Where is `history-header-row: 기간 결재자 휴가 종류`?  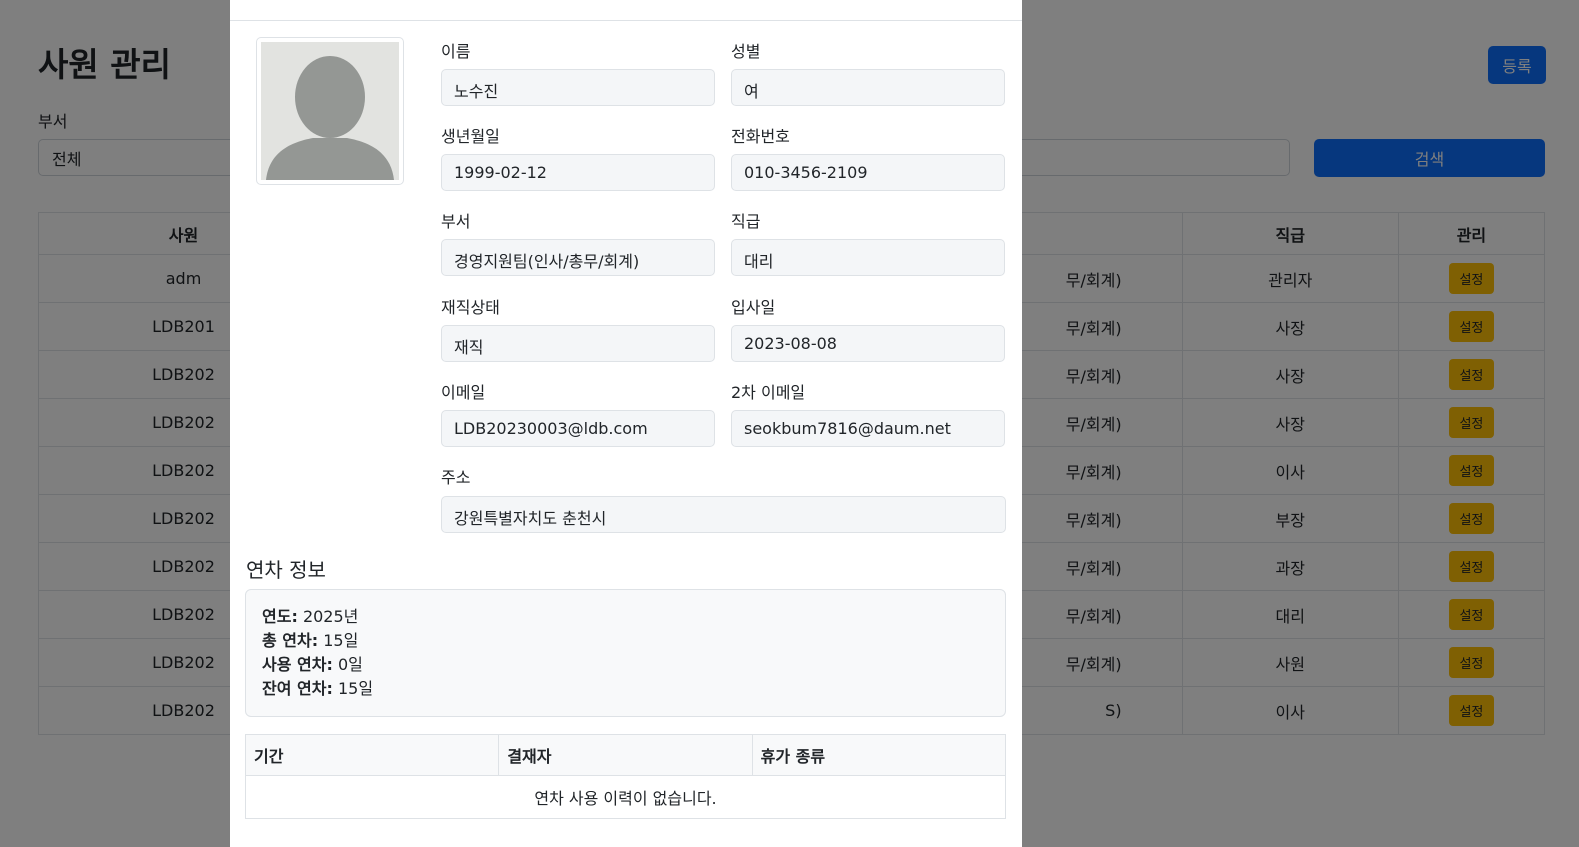 history-header-row: 기간 결재자 휴가 종류 is located at coordinates (625, 755).